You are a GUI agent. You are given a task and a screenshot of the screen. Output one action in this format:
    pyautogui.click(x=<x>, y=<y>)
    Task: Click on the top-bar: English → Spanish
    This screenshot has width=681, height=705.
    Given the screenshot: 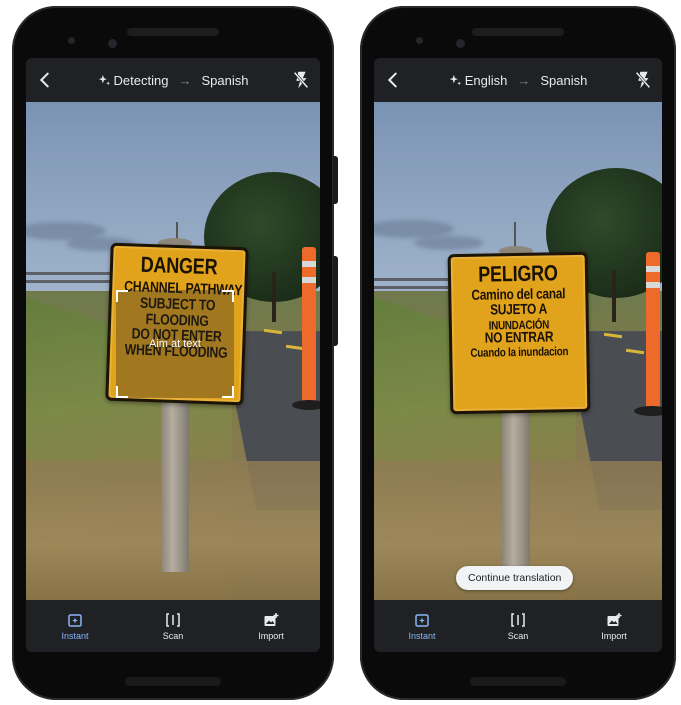 What is the action you would take?
    pyautogui.click(x=518, y=80)
    